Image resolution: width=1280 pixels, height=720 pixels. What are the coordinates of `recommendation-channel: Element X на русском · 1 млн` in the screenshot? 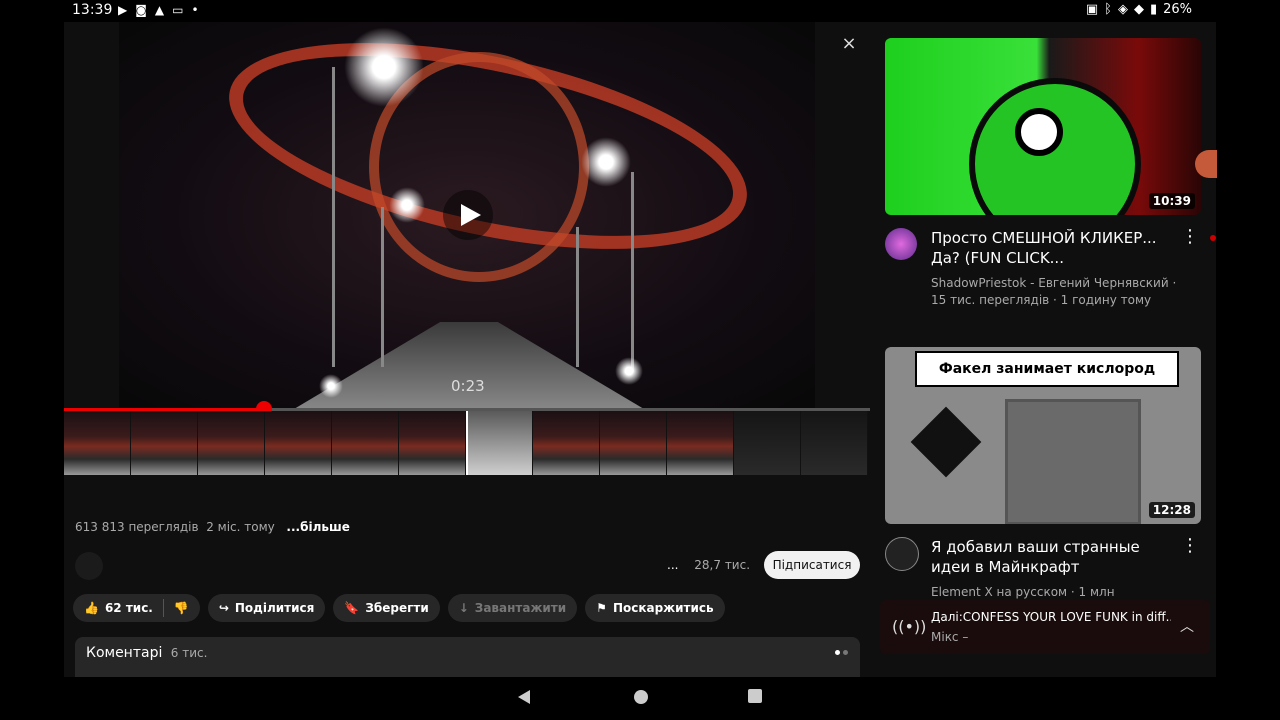 It's located at (1023, 592).